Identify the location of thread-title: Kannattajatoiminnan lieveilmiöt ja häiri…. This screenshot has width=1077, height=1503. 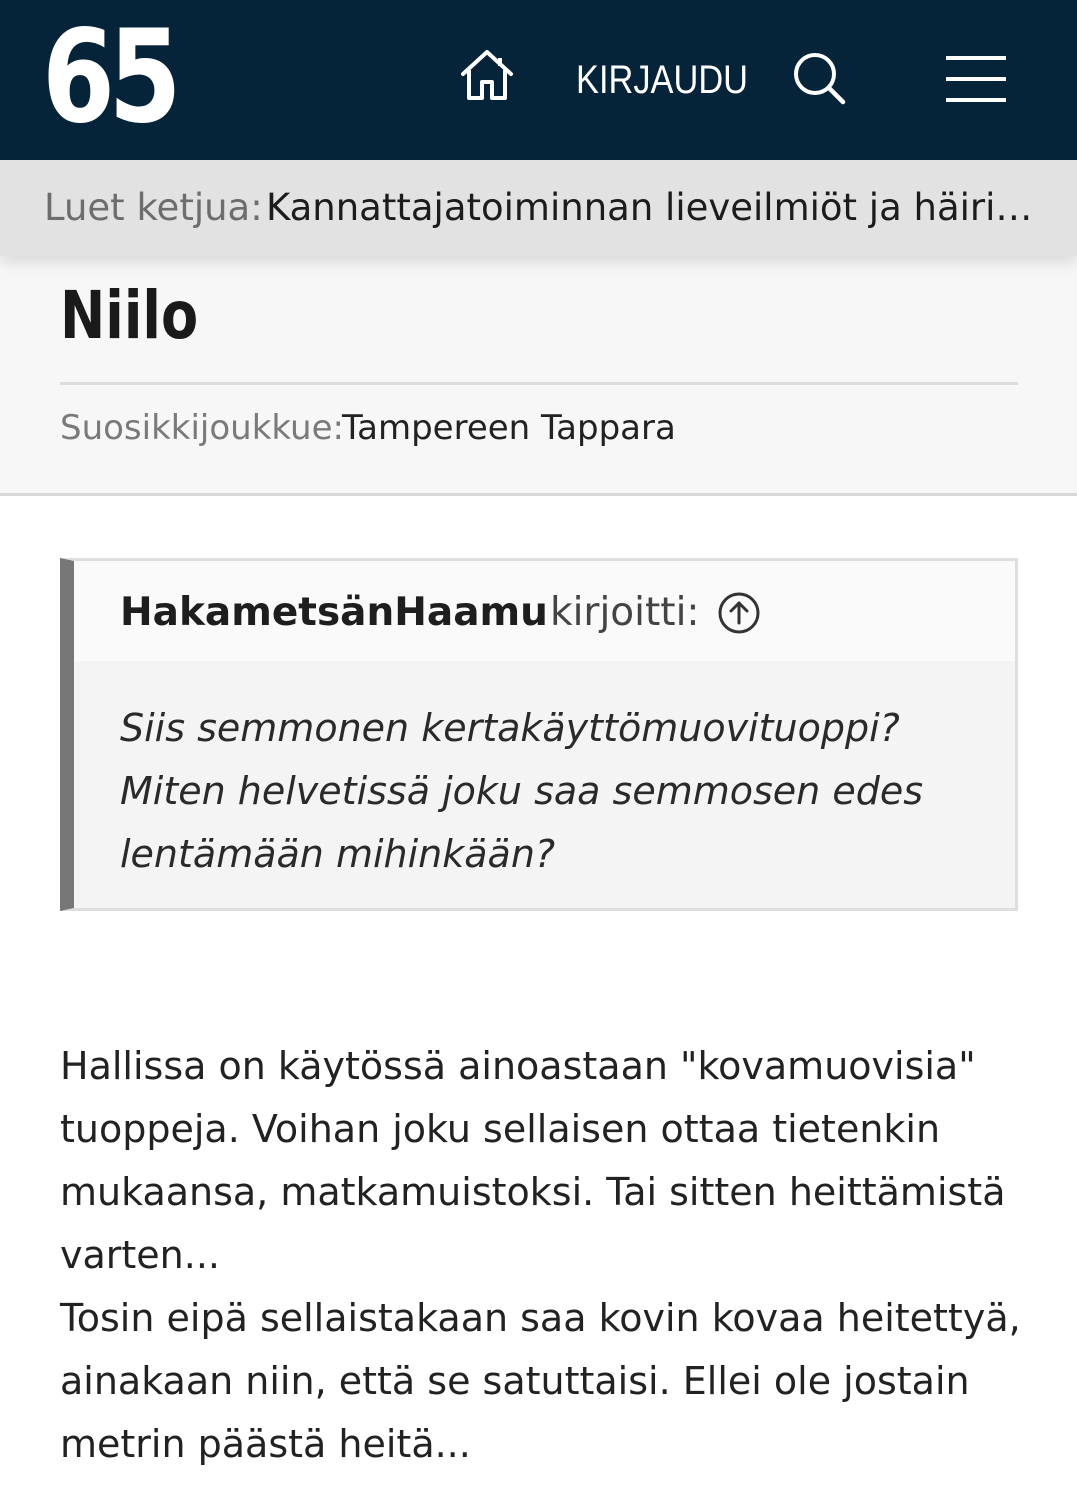
(651, 208).